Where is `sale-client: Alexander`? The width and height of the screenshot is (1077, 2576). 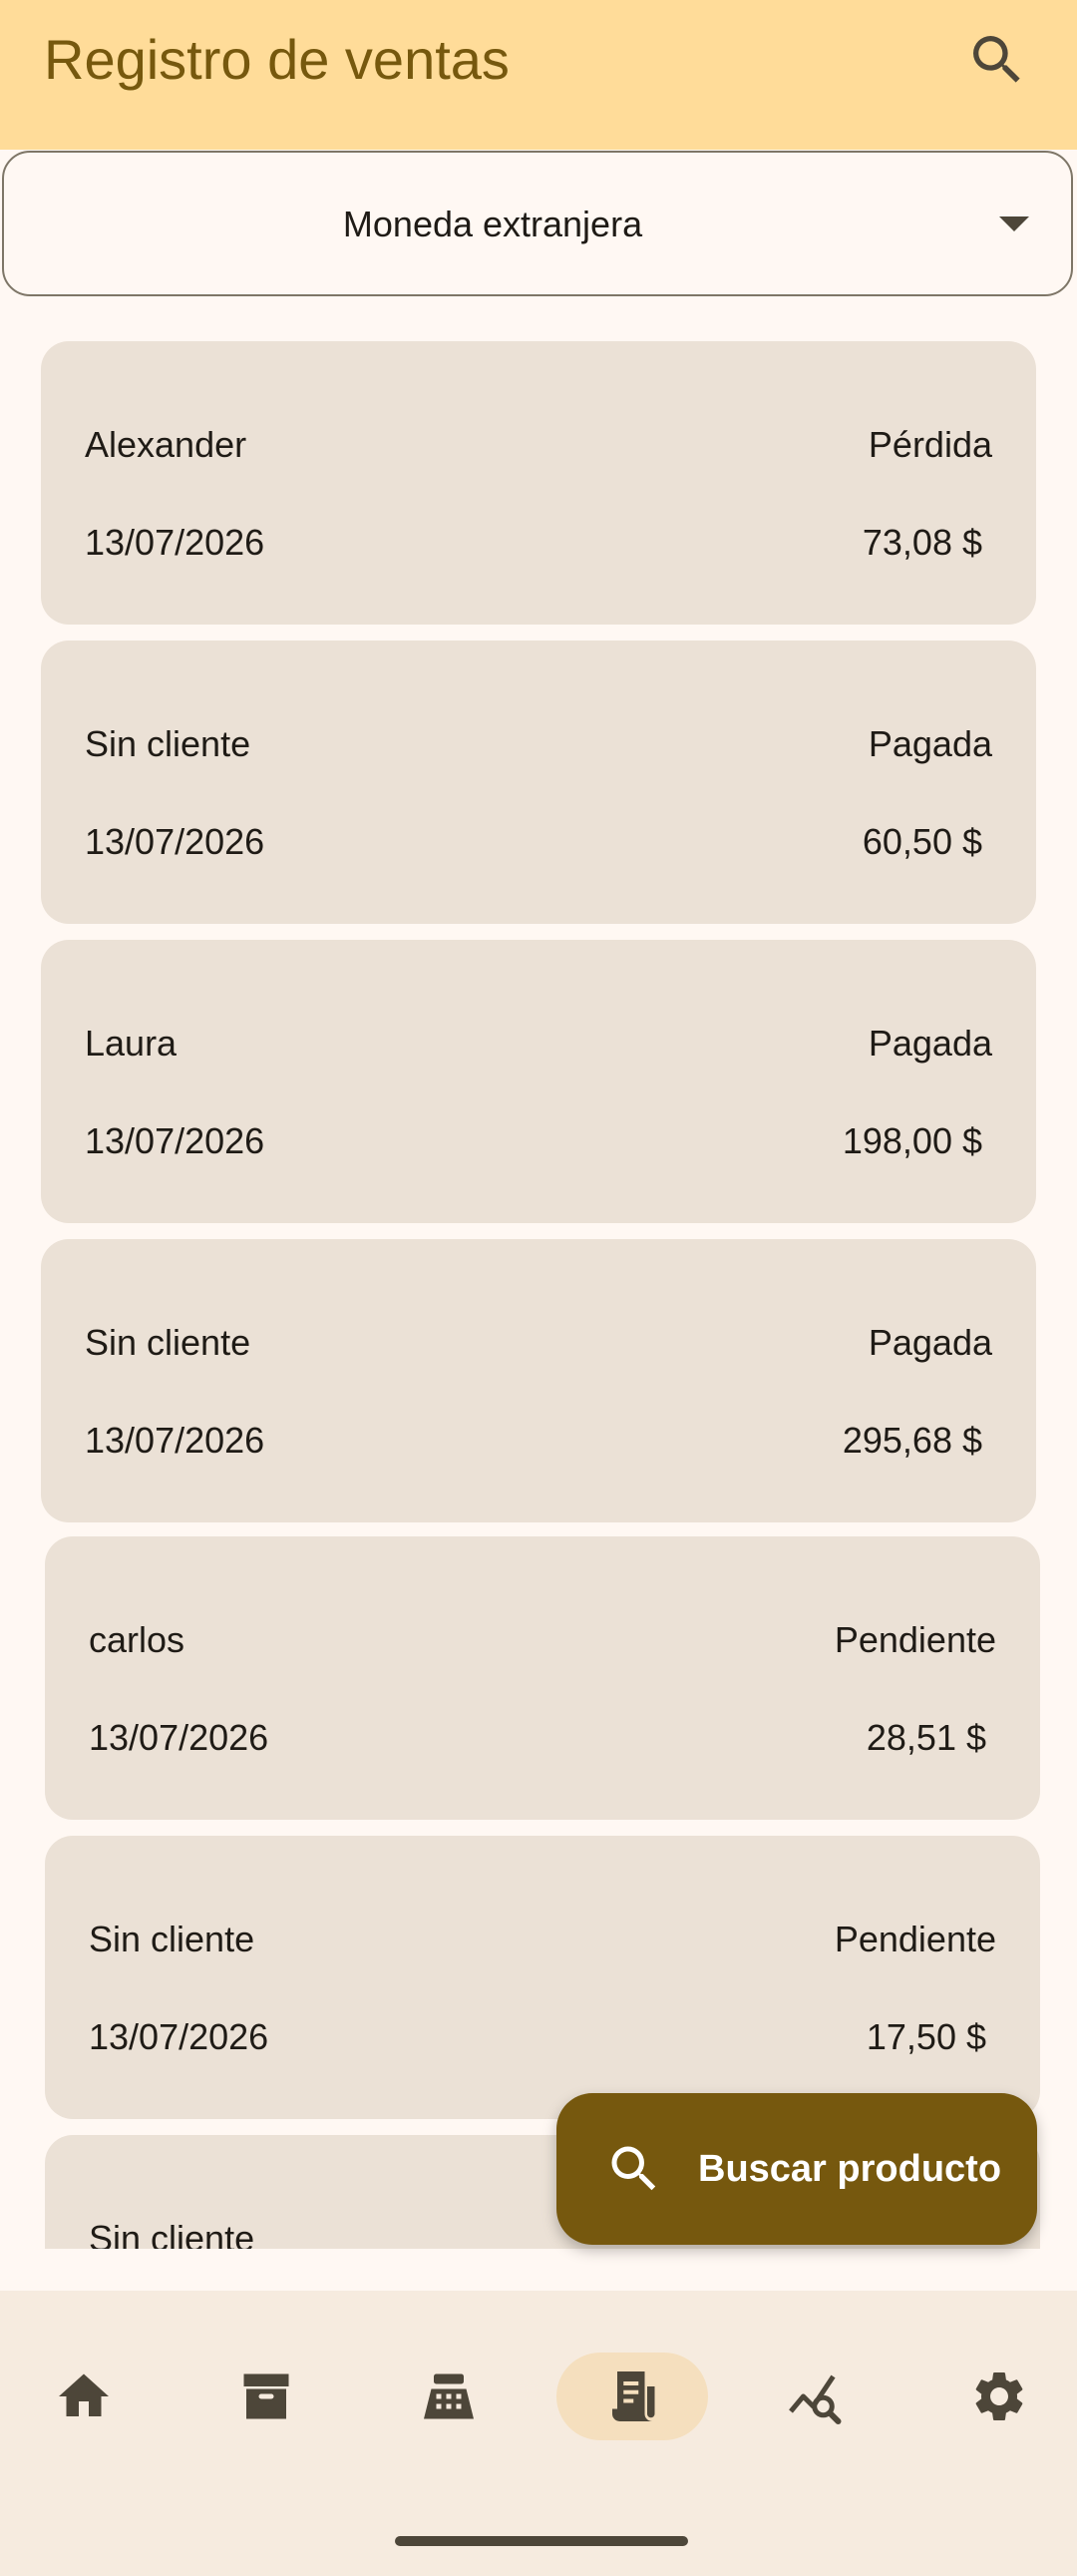 sale-client: Alexander is located at coordinates (166, 444).